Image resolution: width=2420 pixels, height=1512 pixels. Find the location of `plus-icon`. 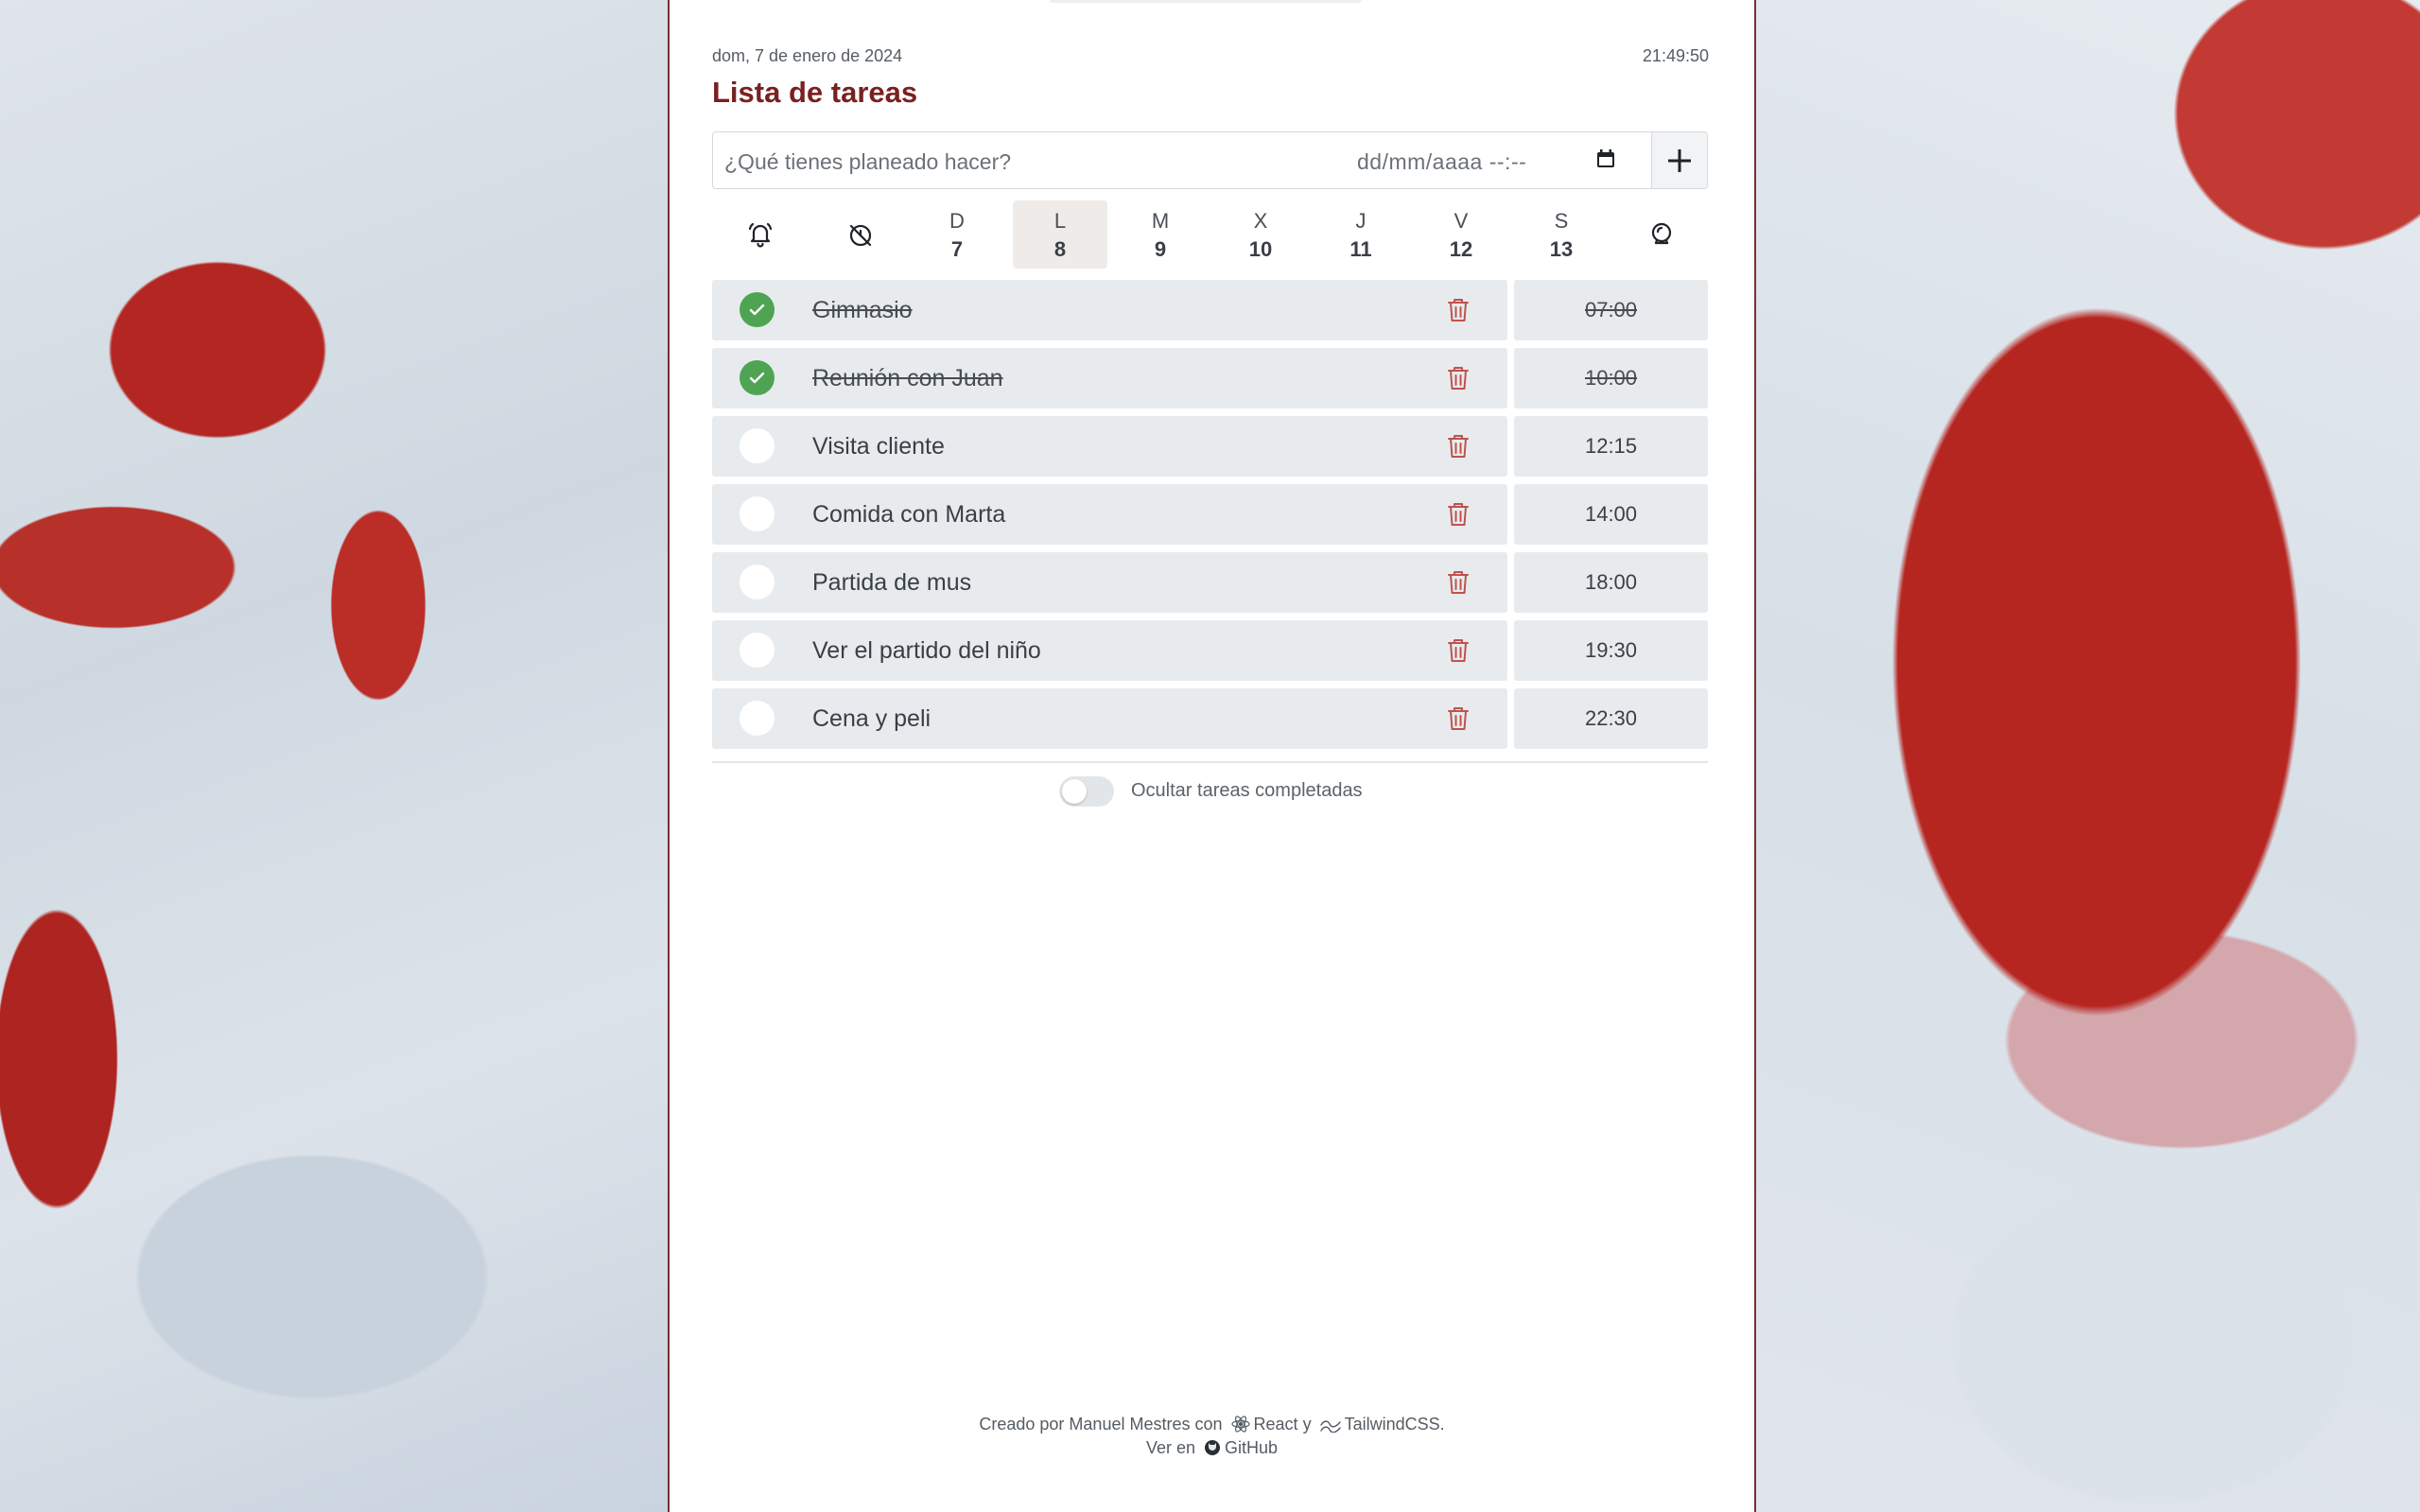

plus-icon is located at coordinates (1680, 160).